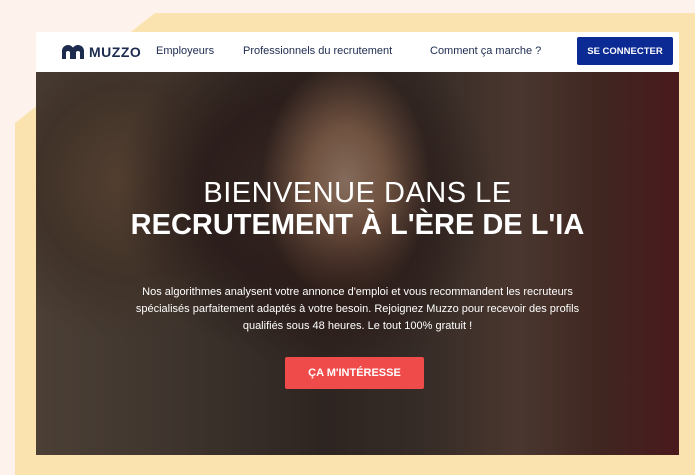  What do you see at coordinates (185, 51) in the screenshot?
I see `nav-link-employeurs: Employeurs` at bounding box center [185, 51].